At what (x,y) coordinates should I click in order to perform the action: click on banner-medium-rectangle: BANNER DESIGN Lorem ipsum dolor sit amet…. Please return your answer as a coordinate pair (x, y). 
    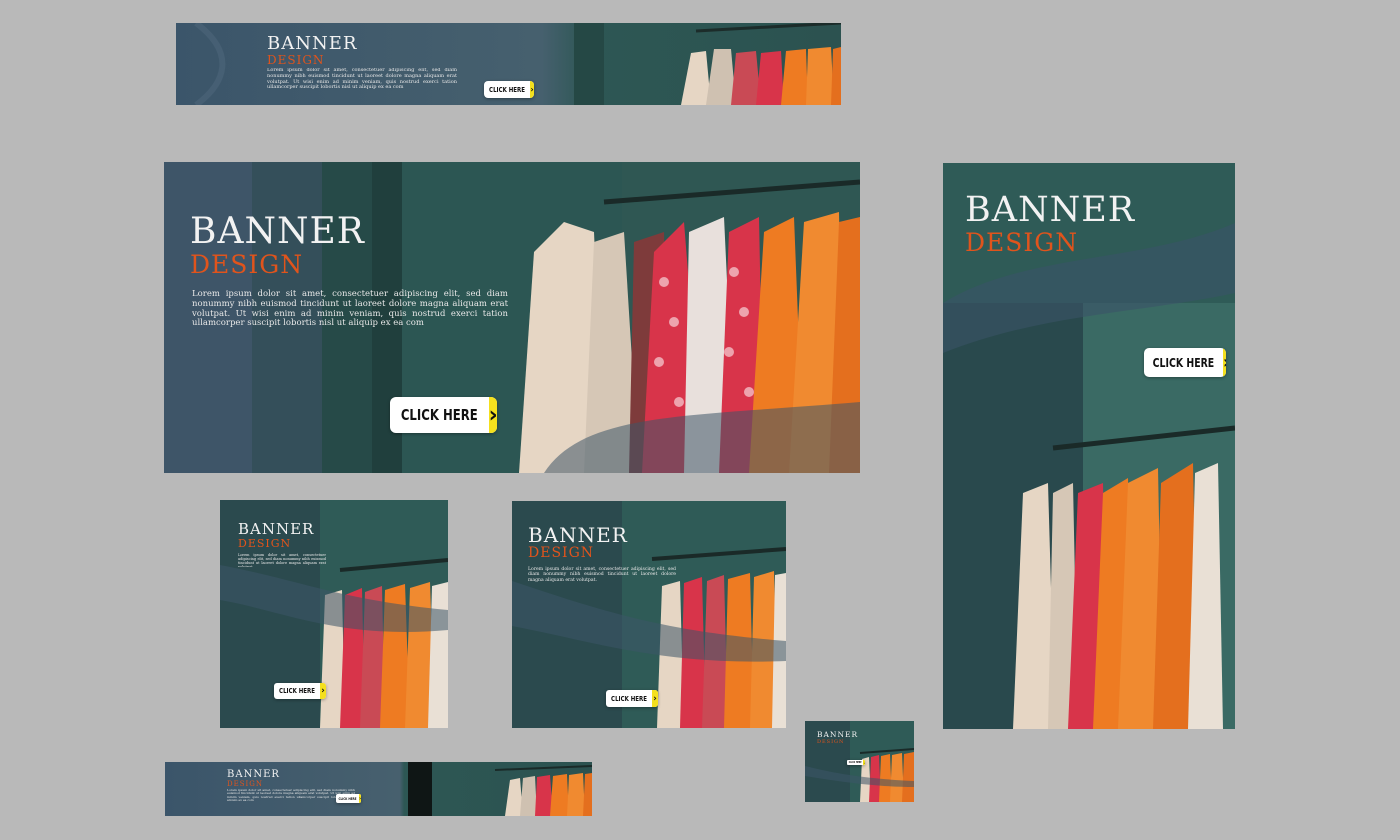
    Looking at the image, I should click on (649, 614).